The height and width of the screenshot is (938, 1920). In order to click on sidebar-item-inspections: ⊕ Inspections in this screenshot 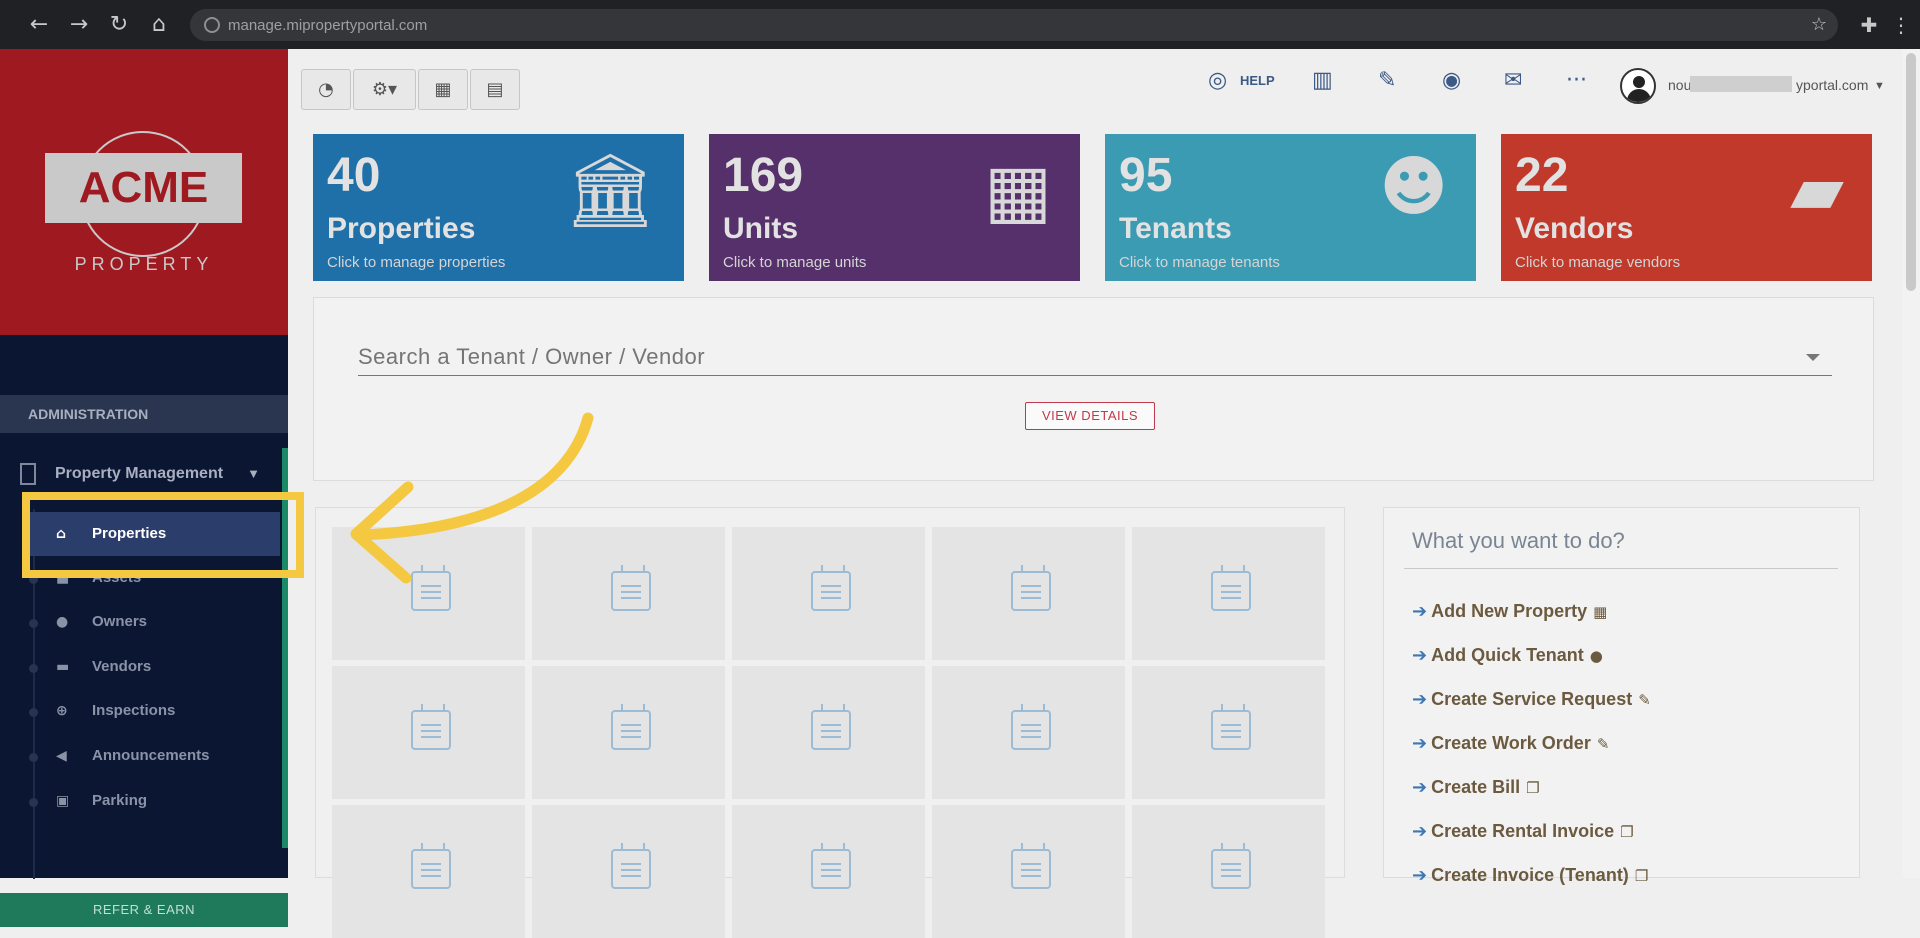, I will do `click(140, 711)`.